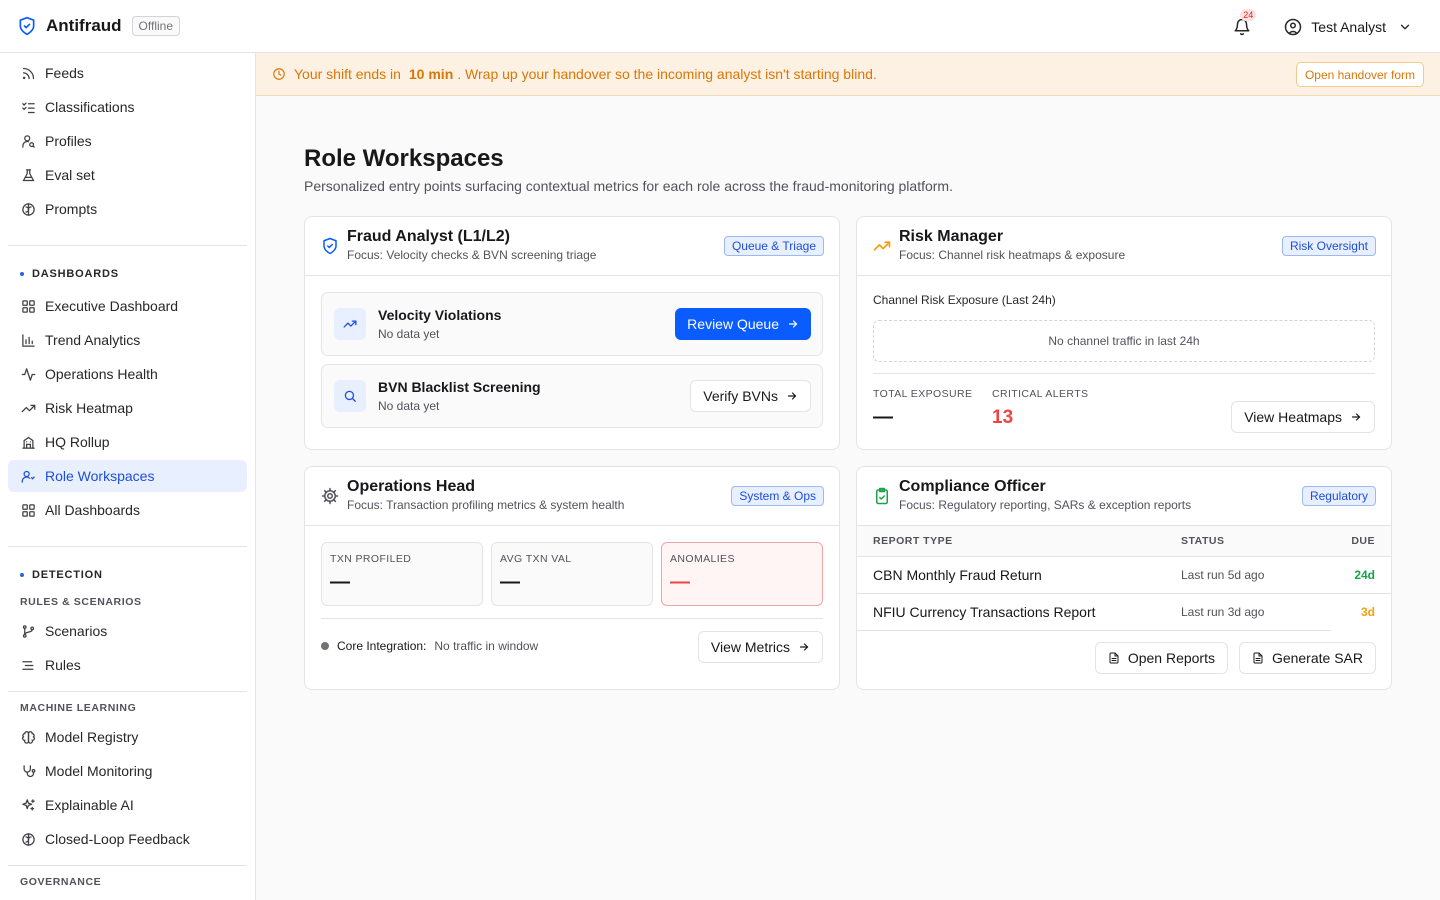 Image resolution: width=1440 pixels, height=900 pixels. I want to click on report-status: Last run 5d ago, so click(1256, 575).